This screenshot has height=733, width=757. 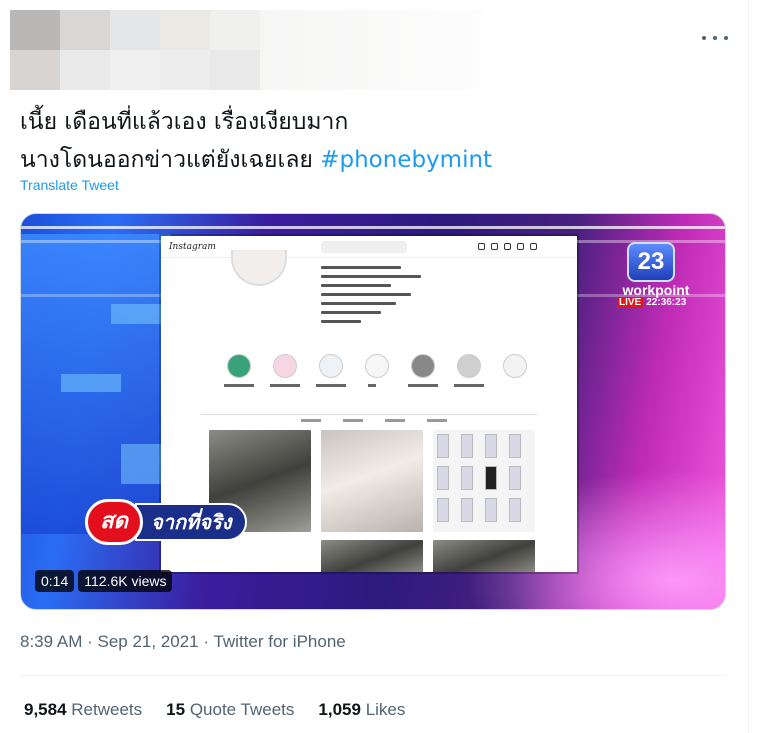 What do you see at coordinates (125, 581) in the screenshot?
I see `video-view-count: 112.6K views` at bounding box center [125, 581].